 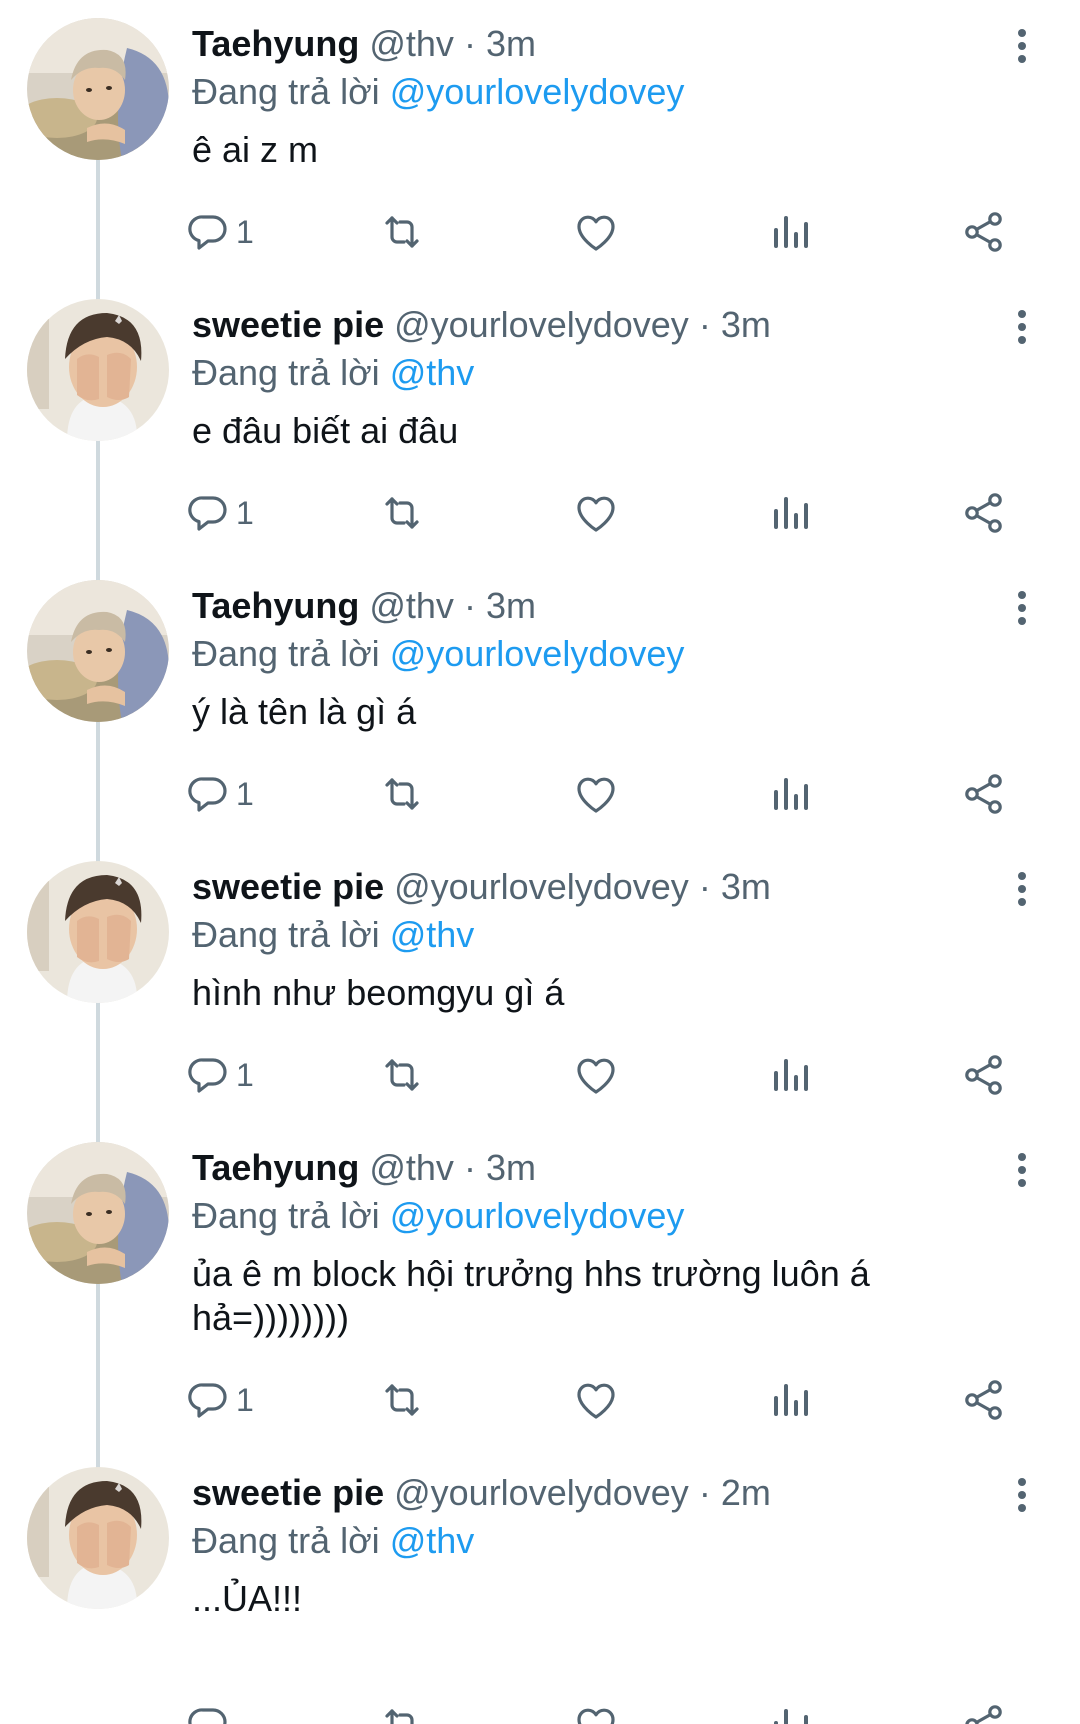 I want to click on replying-to-label: Đang trả lời, so click(x=286, y=1215).